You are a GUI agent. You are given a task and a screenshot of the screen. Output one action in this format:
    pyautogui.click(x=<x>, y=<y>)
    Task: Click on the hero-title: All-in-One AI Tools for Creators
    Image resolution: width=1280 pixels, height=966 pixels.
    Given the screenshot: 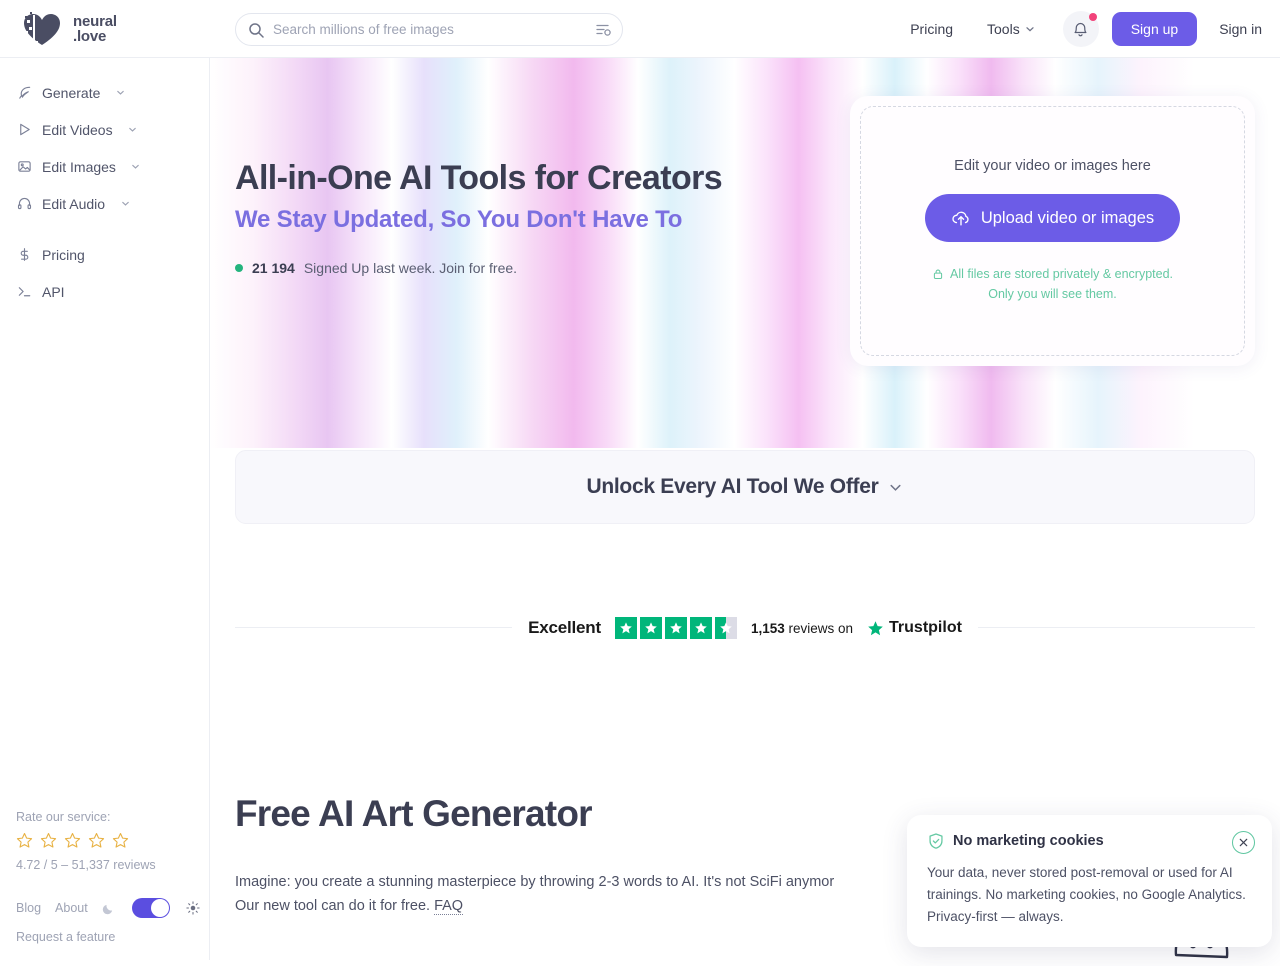 What is the action you would take?
    pyautogui.click(x=535, y=178)
    